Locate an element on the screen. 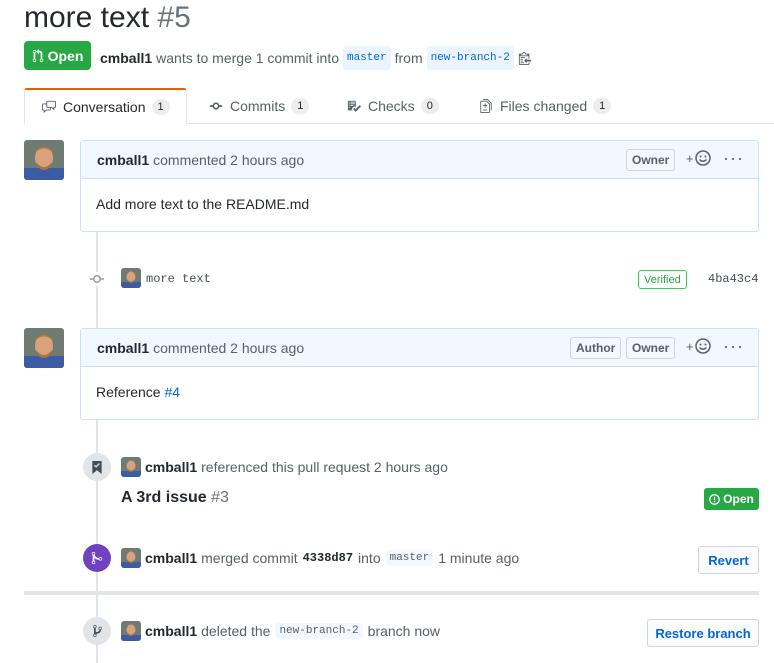  pr-author-link: cmball1 is located at coordinates (126, 58).